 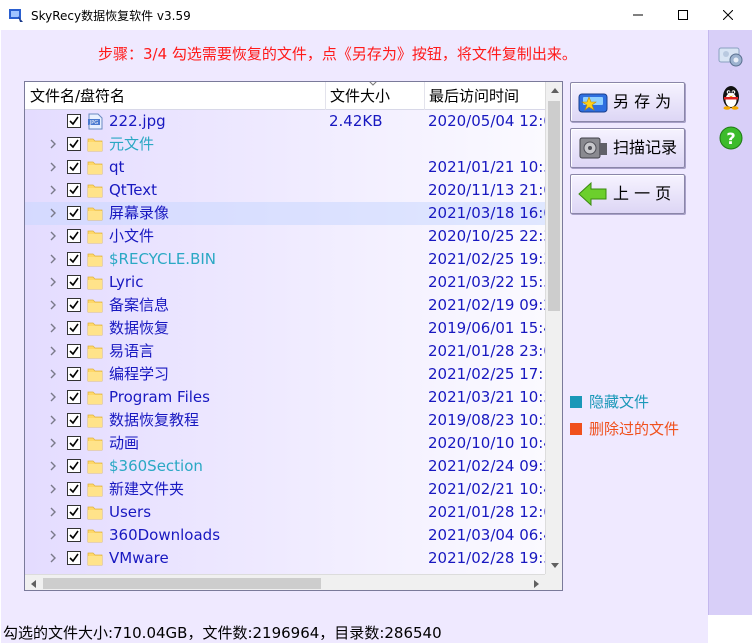 What do you see at coordinates (576, 402) in the screenshot?
I see `legend-swatch-hidden` at bounding box center [576, 402].